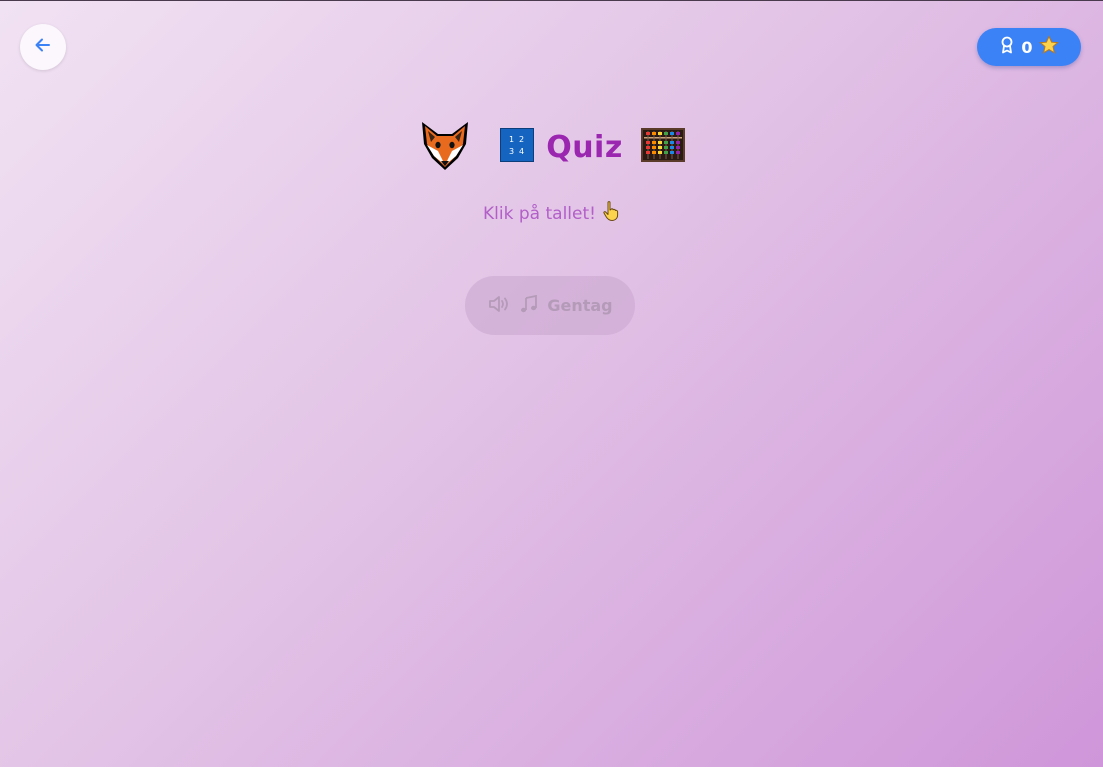 This screenshot has height=767, width=1103. Describe the element at coordinates (511, 151) in the screenshot. I see `svg-text: 3` at that location.